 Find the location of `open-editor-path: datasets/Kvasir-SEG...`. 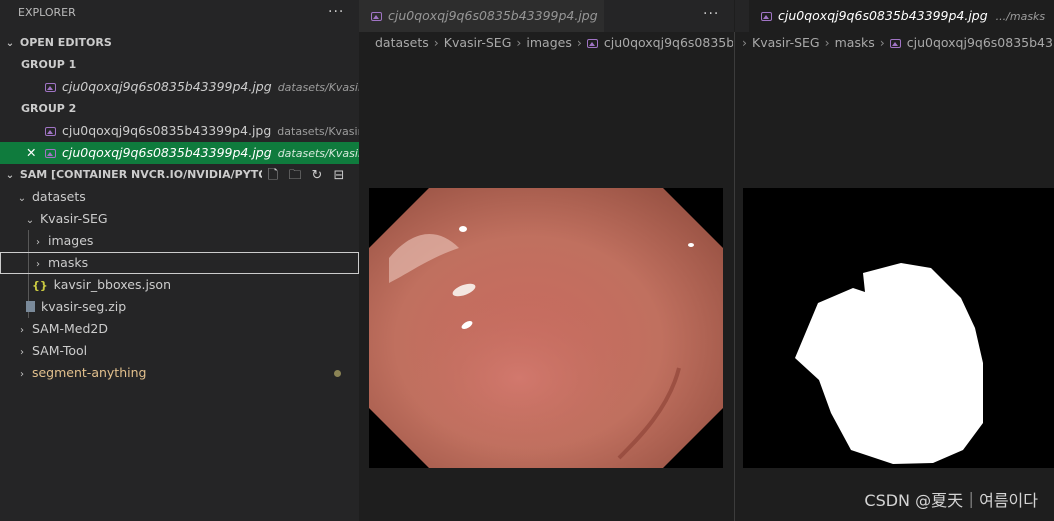

open-editor-path: datasets/Kvasir-SEG... is located at coordinates (318, 87).